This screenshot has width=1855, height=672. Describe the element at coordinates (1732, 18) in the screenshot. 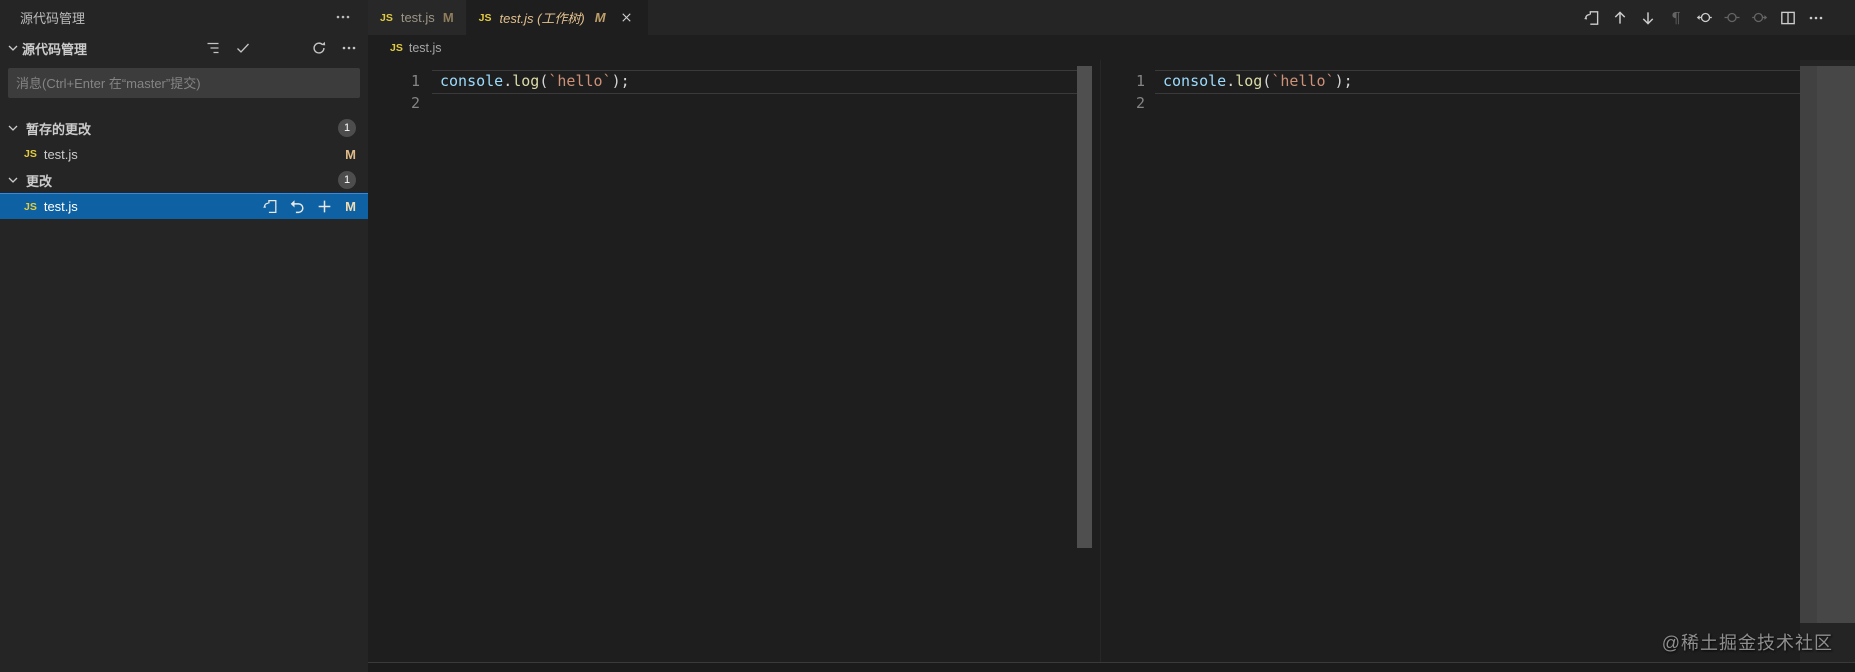

I see `circle-center-icon` at that location.